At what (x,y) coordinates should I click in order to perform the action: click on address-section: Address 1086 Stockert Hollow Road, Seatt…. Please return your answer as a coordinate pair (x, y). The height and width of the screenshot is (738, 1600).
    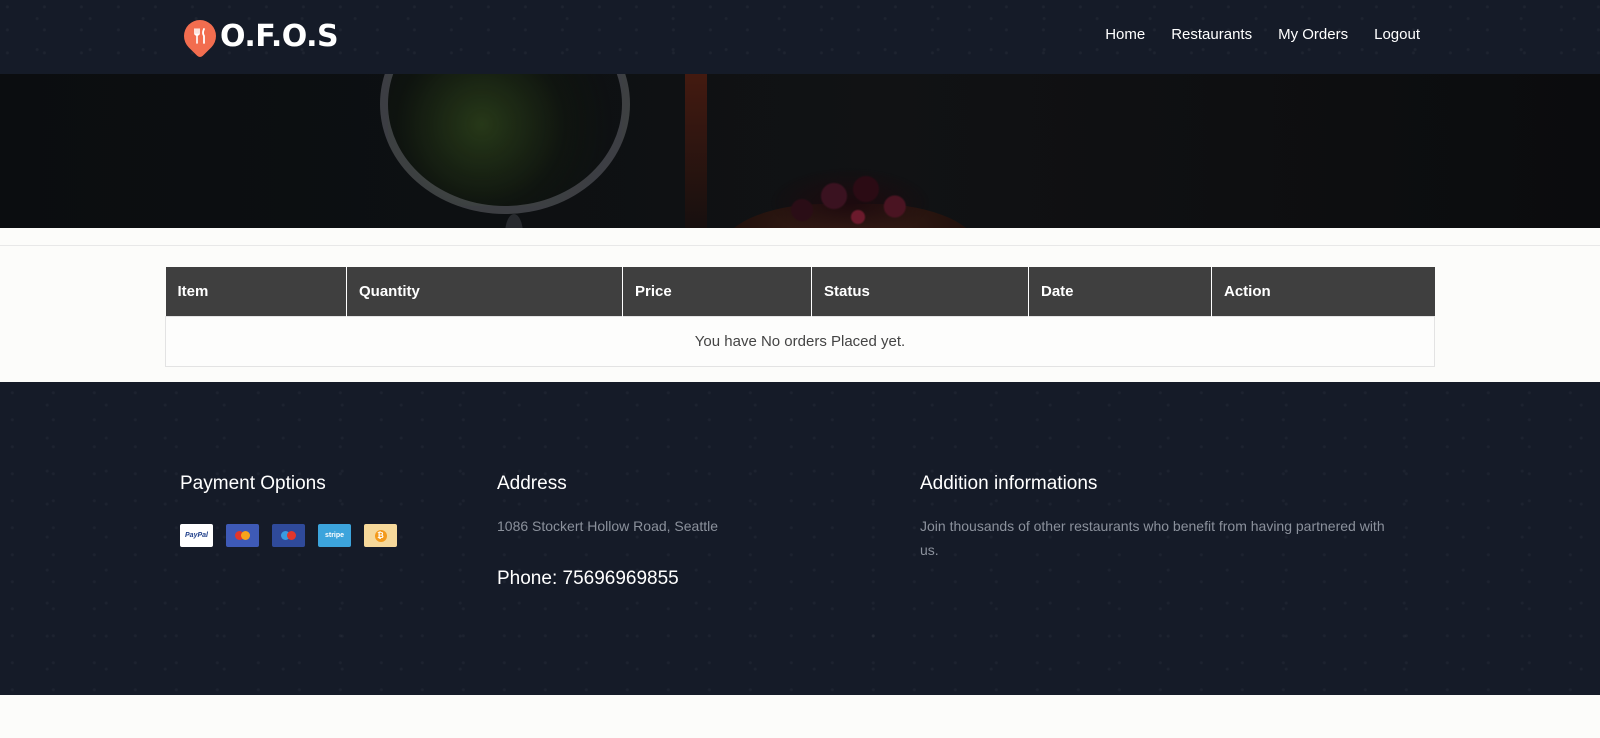
    Looking at the image, I should click on (607, 531).